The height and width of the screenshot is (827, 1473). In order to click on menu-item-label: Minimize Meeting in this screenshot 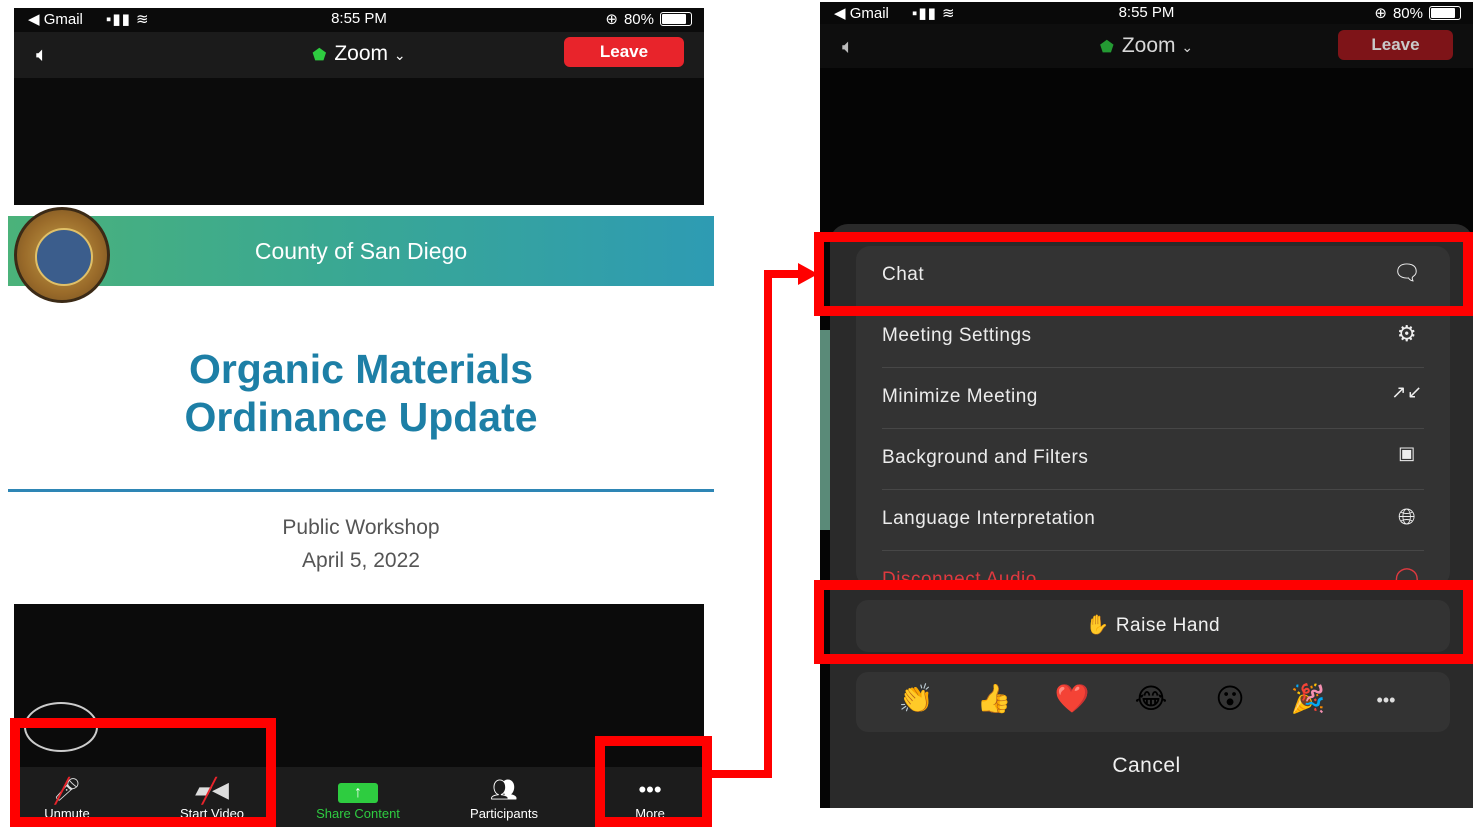, I will do `click(960, 396)`.